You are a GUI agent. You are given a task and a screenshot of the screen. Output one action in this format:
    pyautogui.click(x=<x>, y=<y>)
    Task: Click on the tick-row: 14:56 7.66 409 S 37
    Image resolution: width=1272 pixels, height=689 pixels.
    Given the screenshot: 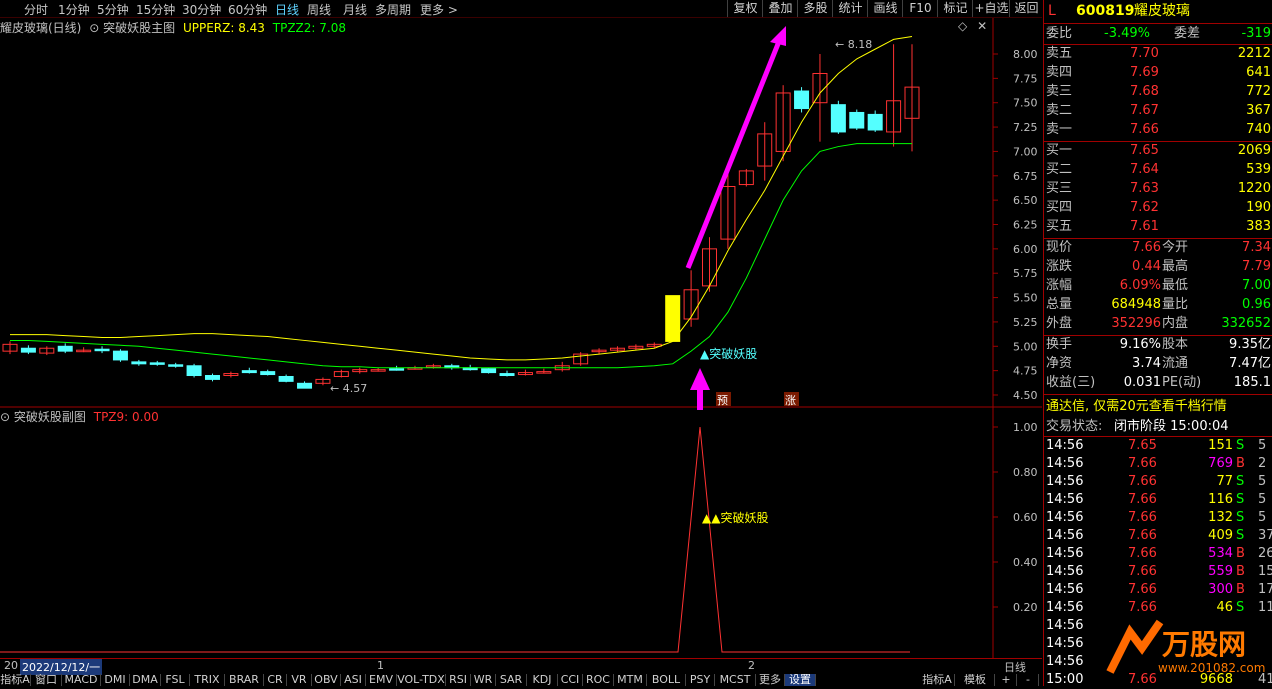 What is the action you would take?
    pyautogui.click(x=1158, y=536)
    